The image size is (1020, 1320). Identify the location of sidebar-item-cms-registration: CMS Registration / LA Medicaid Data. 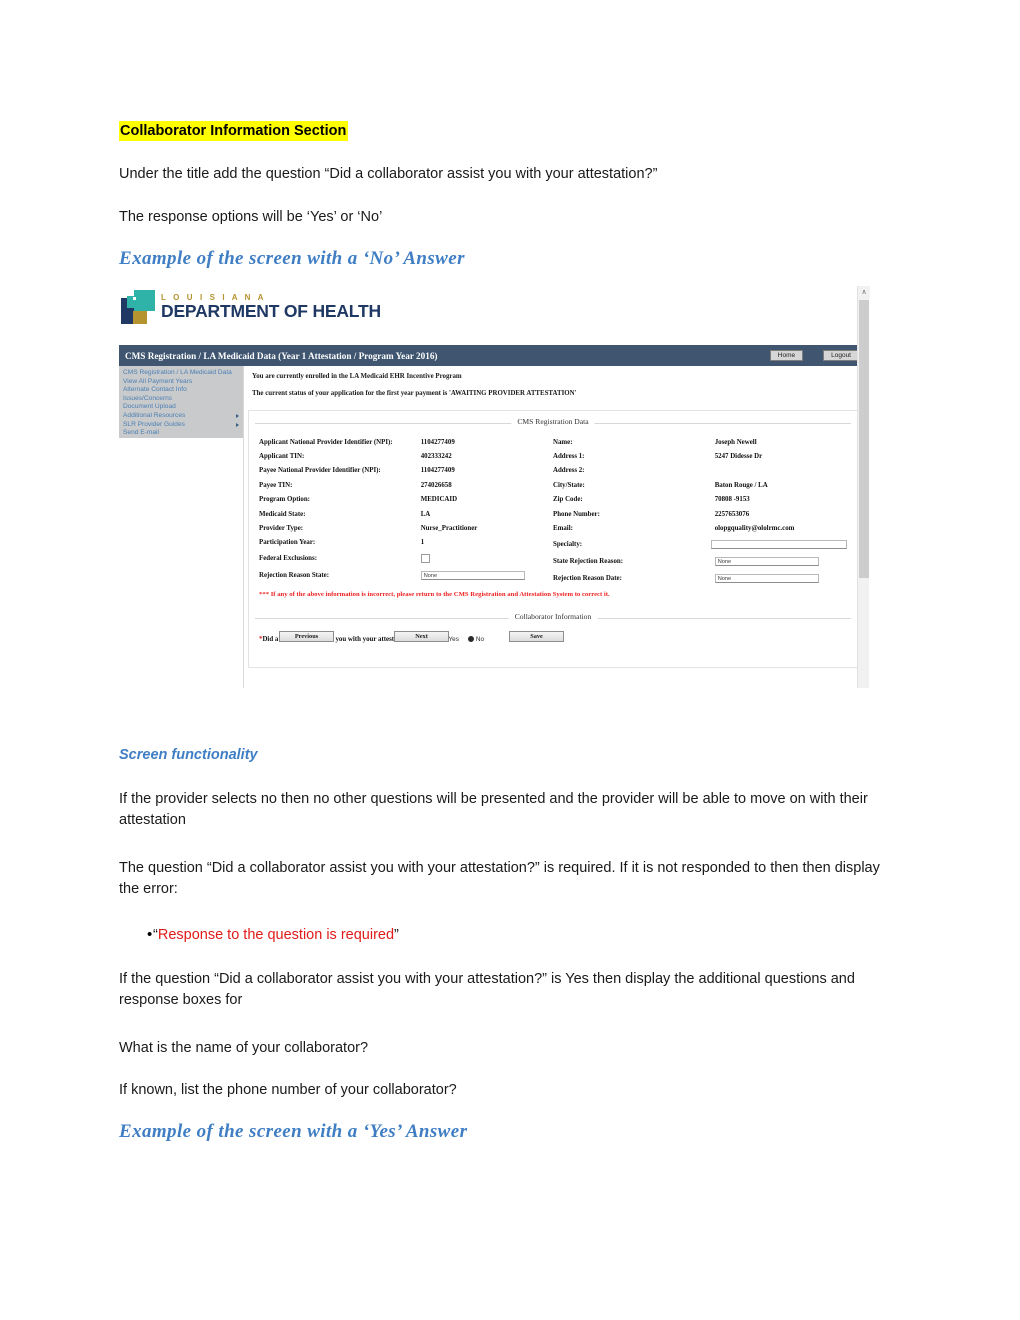
(183, 373).